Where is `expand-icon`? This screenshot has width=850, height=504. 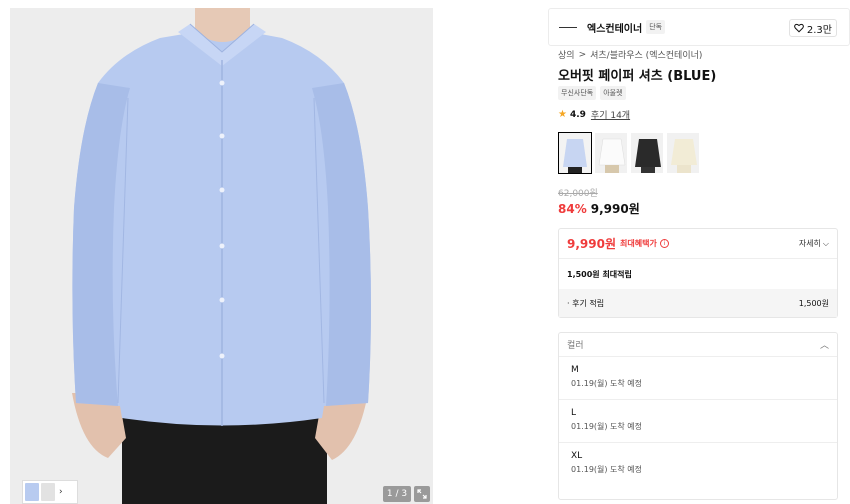
expand-icon is located at coordinates (422, 494).